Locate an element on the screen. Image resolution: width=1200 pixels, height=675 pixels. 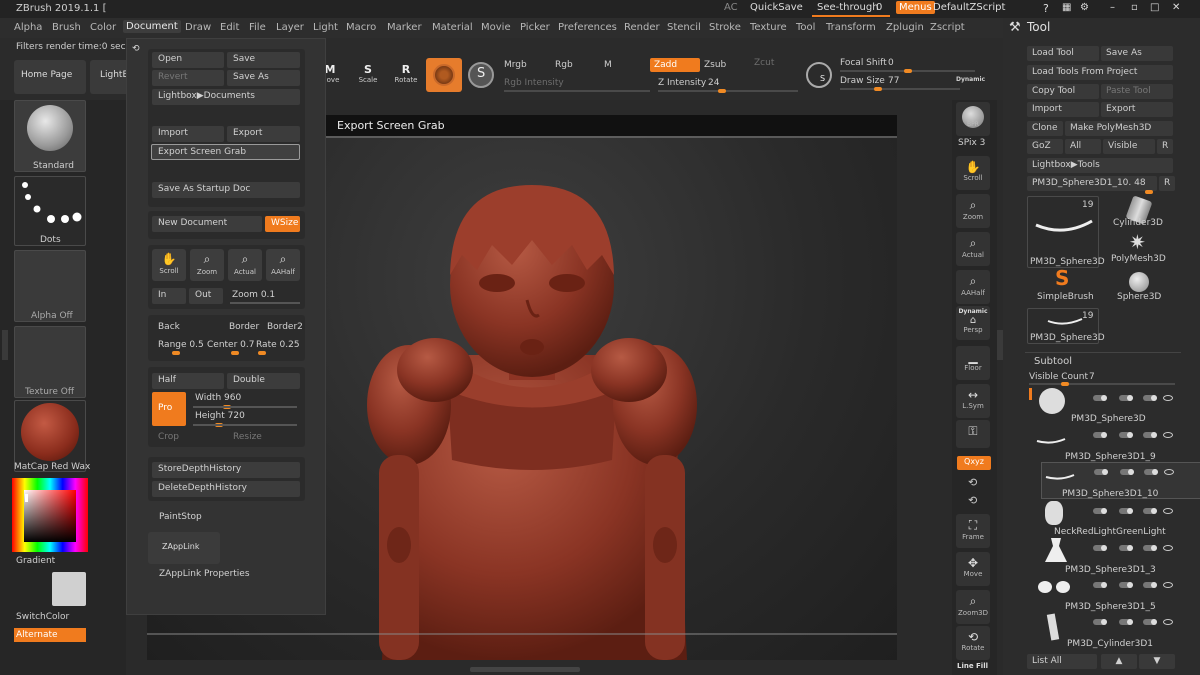
visible-count-knob is located at coordinates (1065, 384).